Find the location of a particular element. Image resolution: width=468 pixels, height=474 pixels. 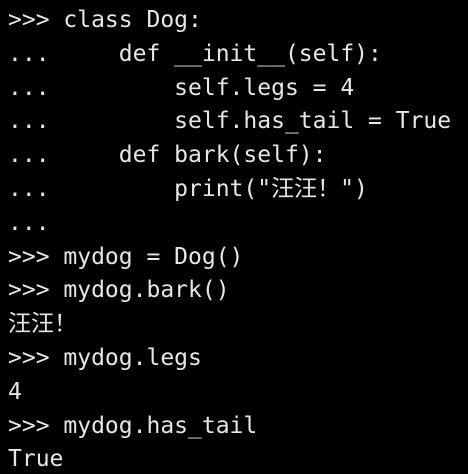

code-text: mydog = Dog() is located at coordinates (153, 256).